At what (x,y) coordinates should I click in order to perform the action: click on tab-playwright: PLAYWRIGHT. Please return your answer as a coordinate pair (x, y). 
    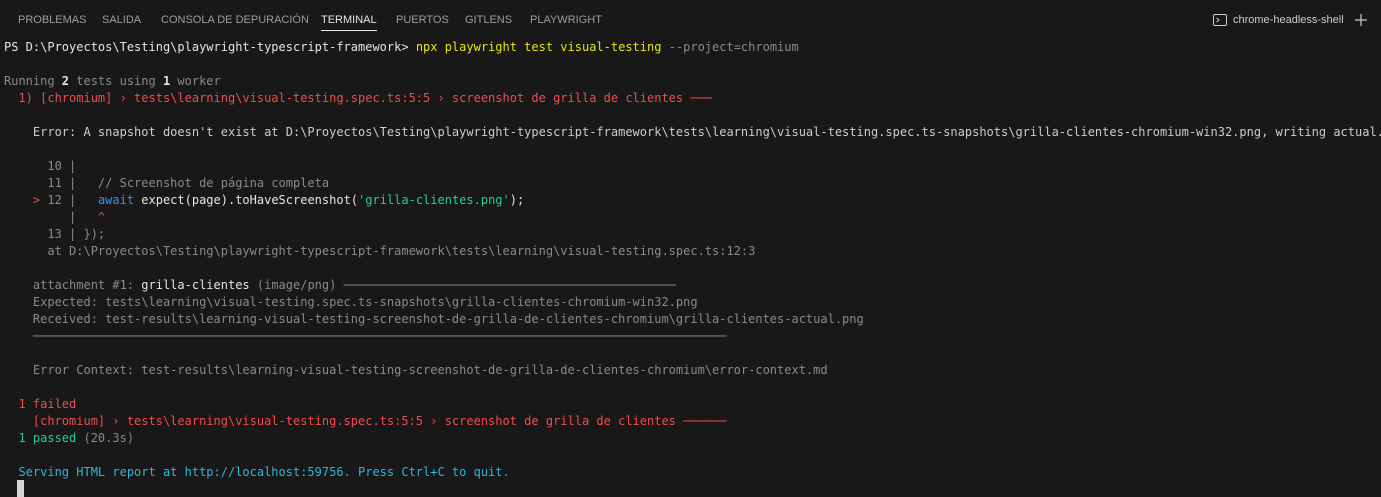
    Looking at the image, I should click on (566, 25).